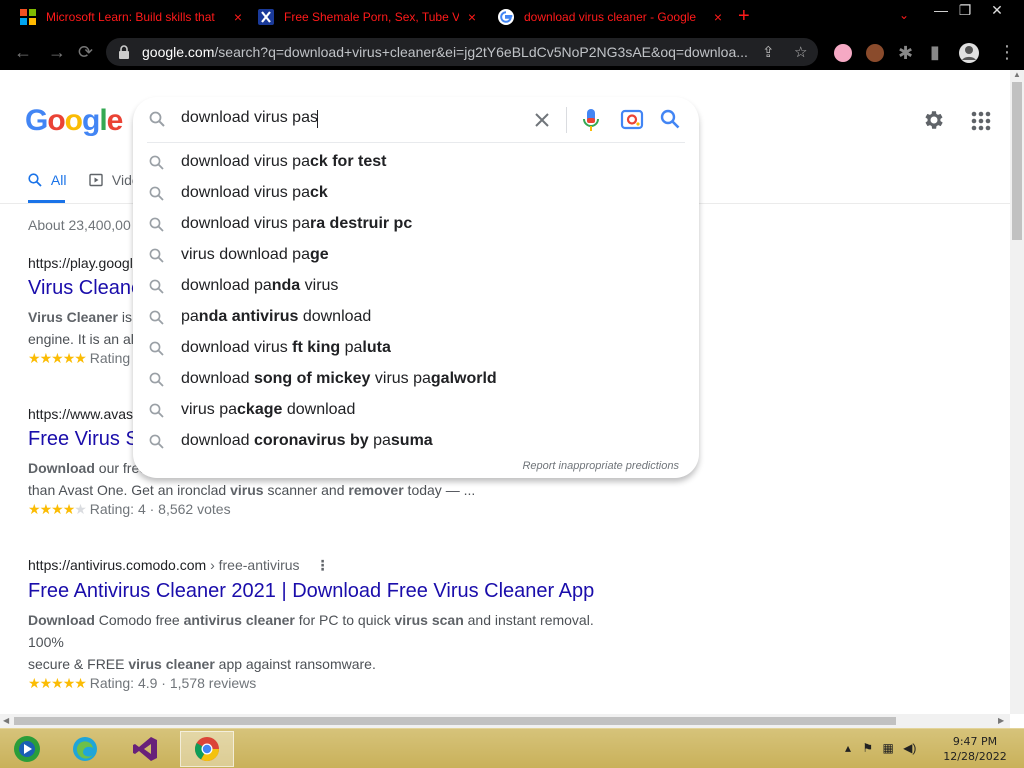  What do you see at coordinates (935, 52) in the screenshot?
I see `side-panel-icon: ▮` at bounding box center [935, 52].